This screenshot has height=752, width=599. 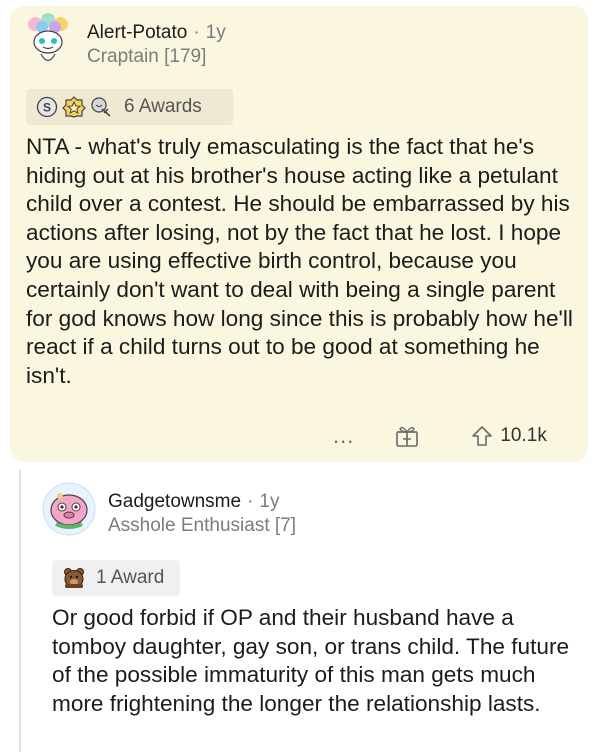 What do you see at coordinates (137, 32) in the screenshot?
I see `username: Alert-Potato` at bounding box center [137, 32].